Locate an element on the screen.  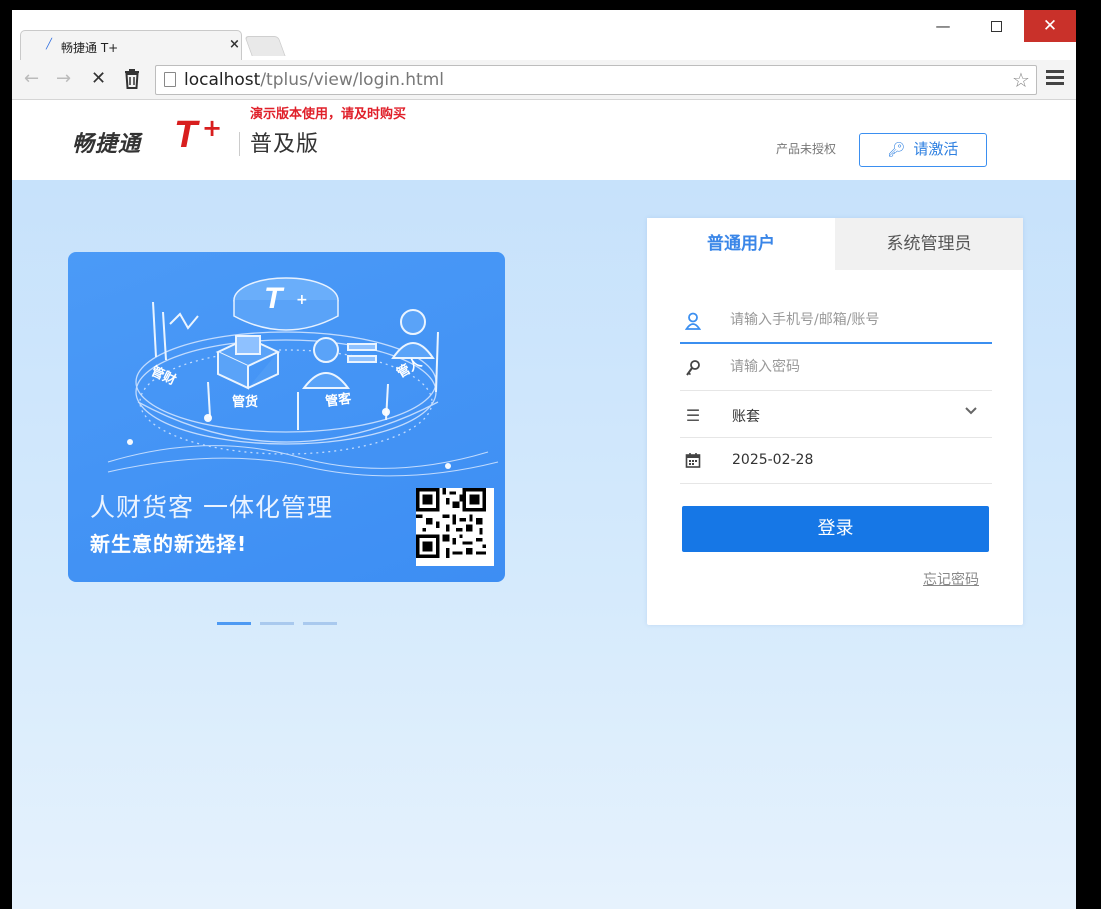
page-header: 畅捷通 T + 普及版 演示版本使用，请及时购买 产品未授权 🔑︎ 请激活 is located at coordinates (544, 140).